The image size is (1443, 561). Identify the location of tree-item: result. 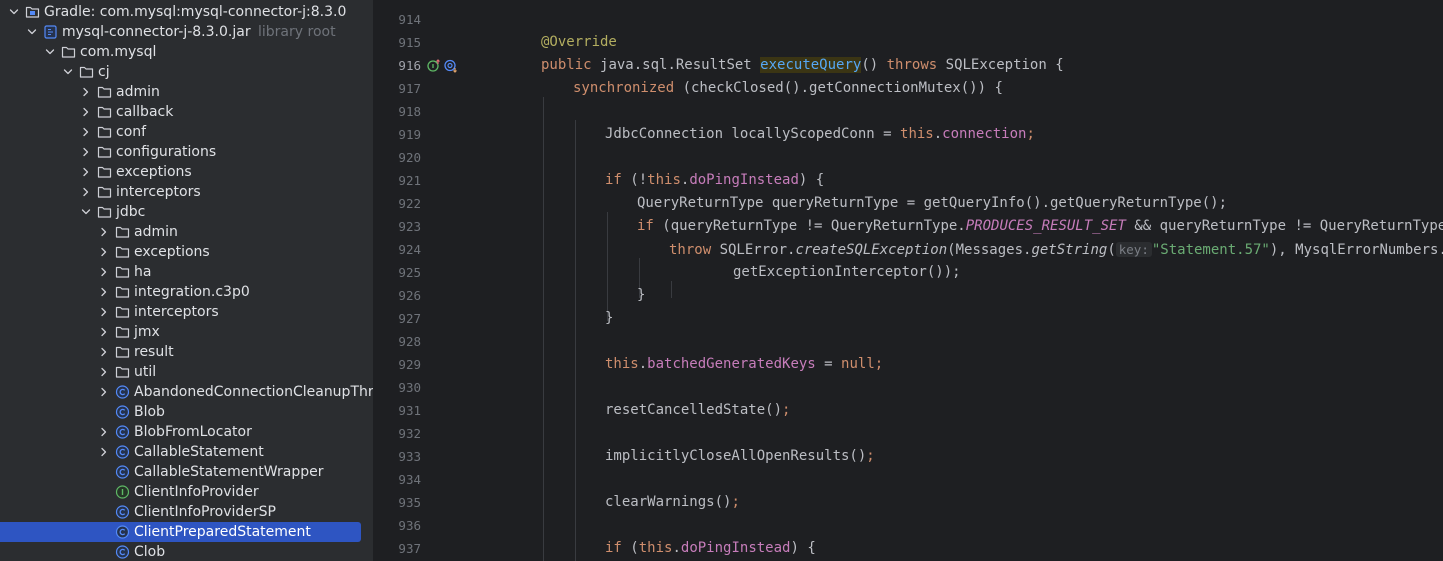
(186, 352).